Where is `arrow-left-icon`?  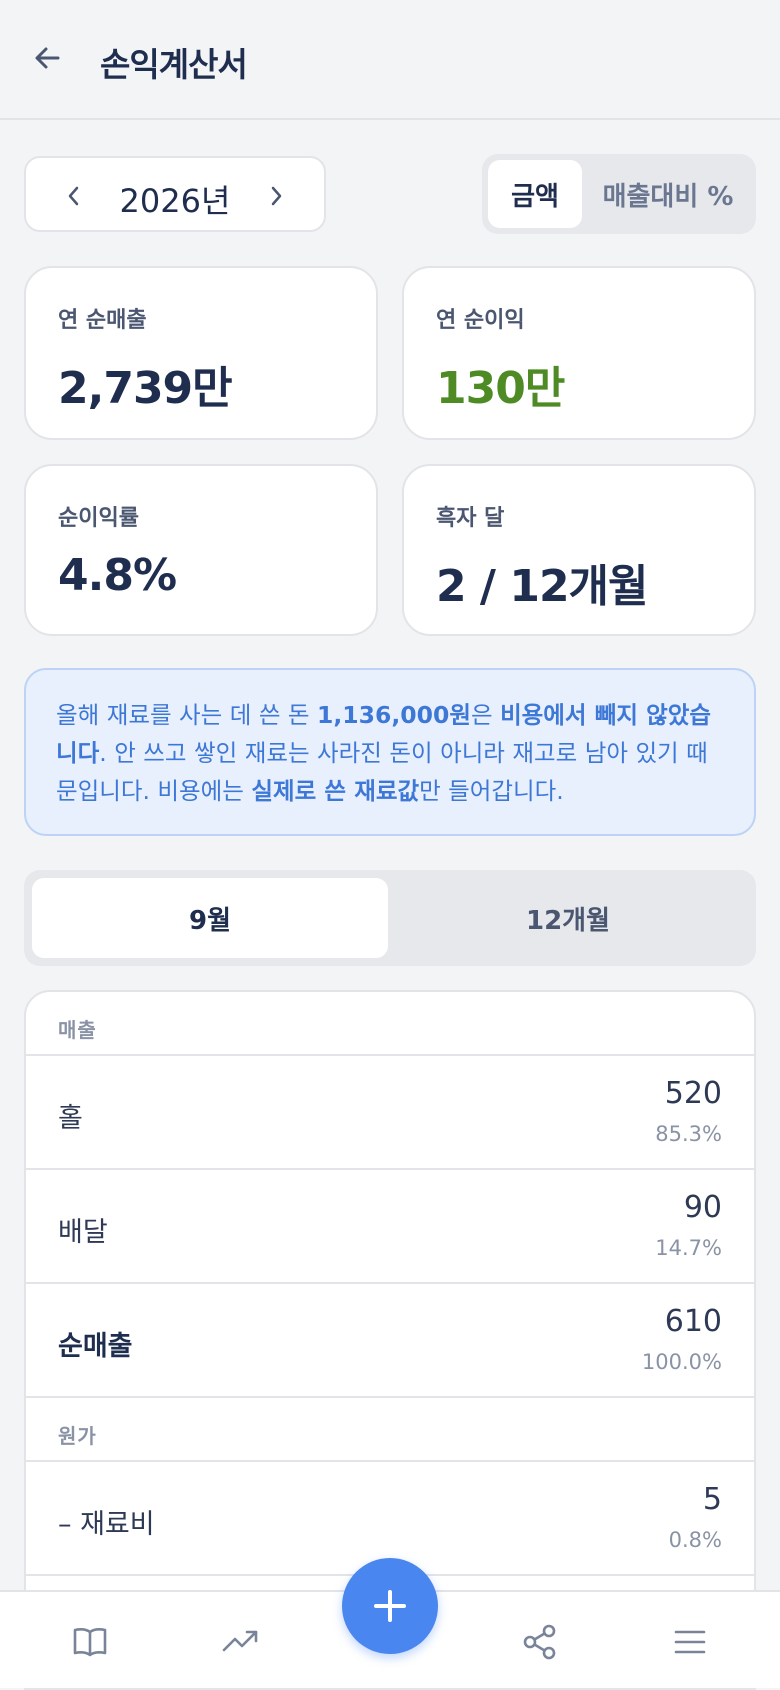 arrow-left-icon is located at coordinates (47, 58).